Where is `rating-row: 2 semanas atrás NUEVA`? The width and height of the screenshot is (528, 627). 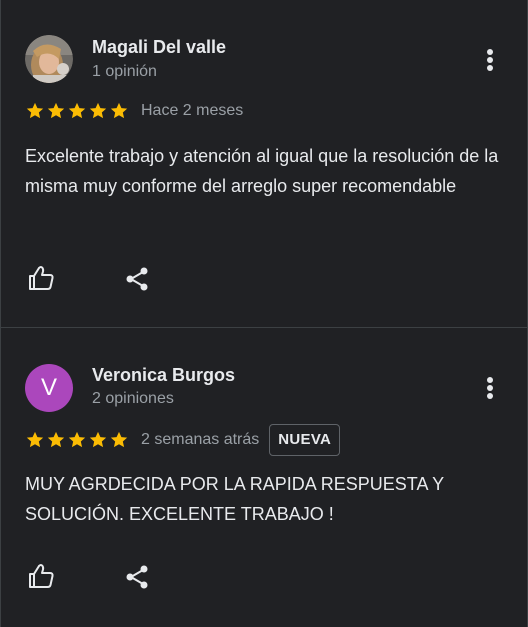
rating-row: 2 semanas atrás NUEVA is located at coordinates (183, 440).